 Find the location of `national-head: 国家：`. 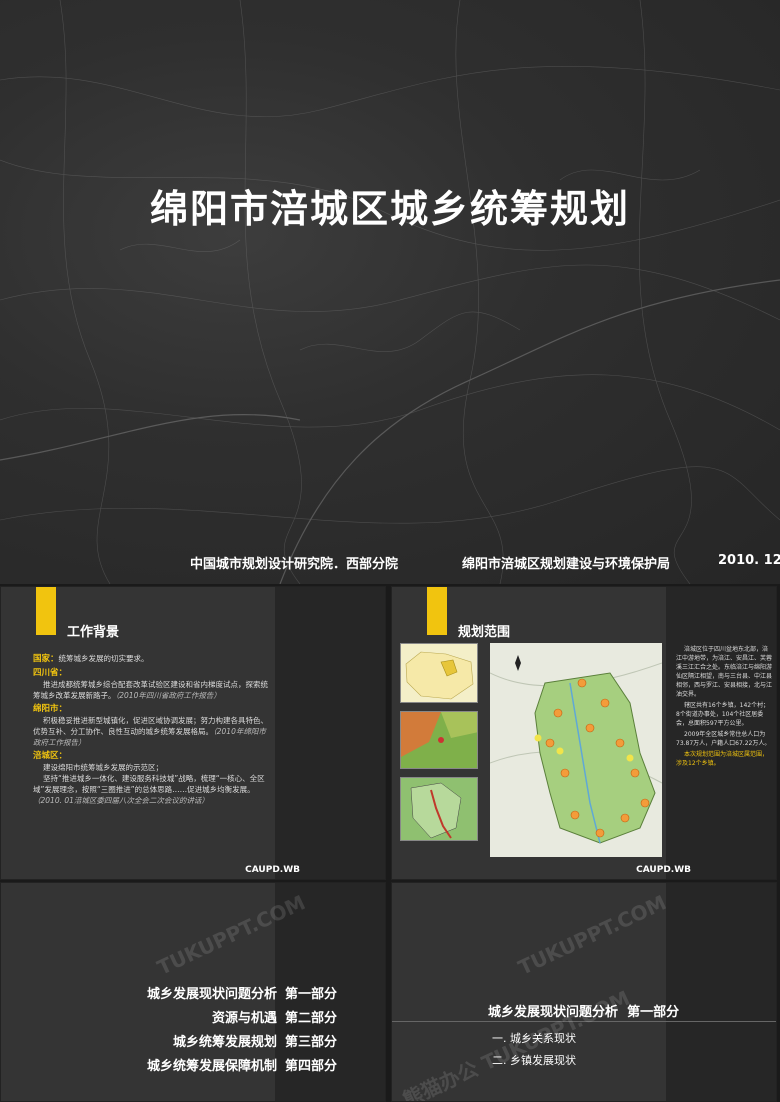

national-head: 国家： is located at coordinates (46, 659).